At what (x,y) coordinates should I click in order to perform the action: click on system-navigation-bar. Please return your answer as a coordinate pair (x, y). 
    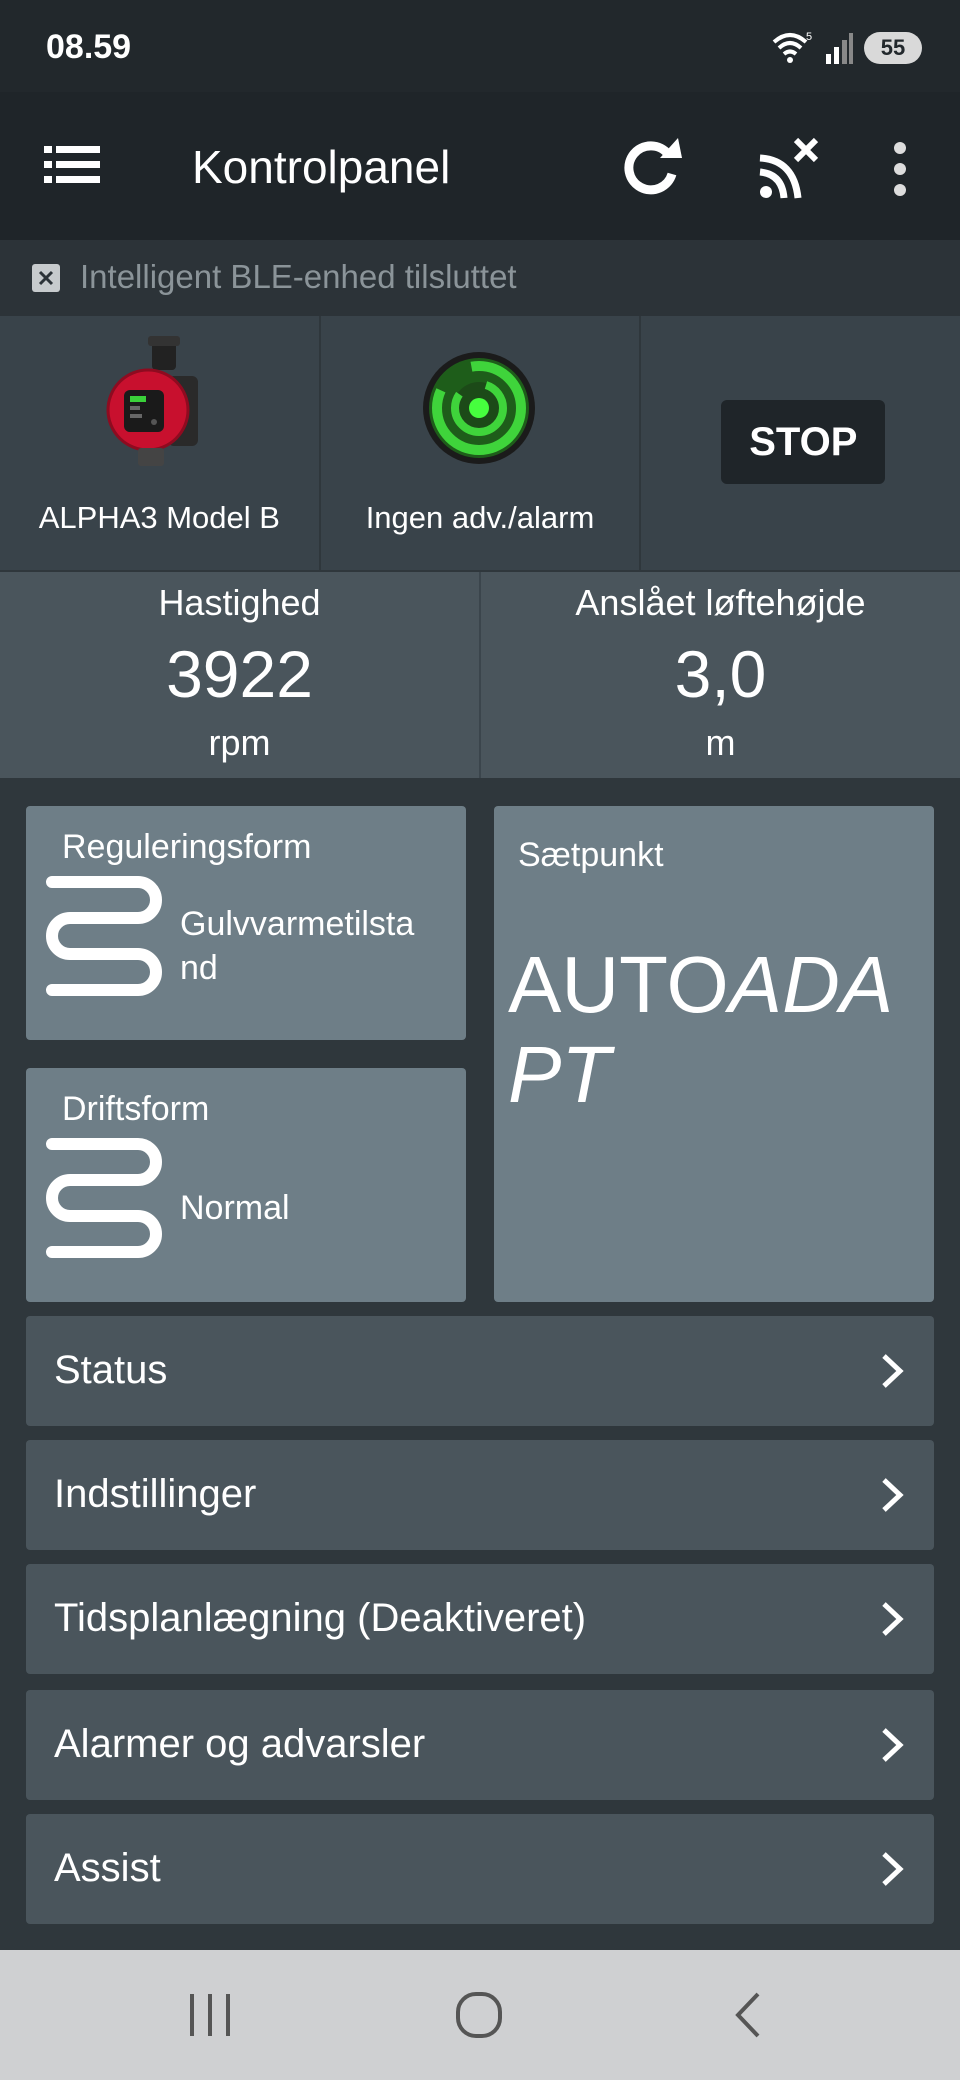
    Looking at the image, I should click on (480, 2015).